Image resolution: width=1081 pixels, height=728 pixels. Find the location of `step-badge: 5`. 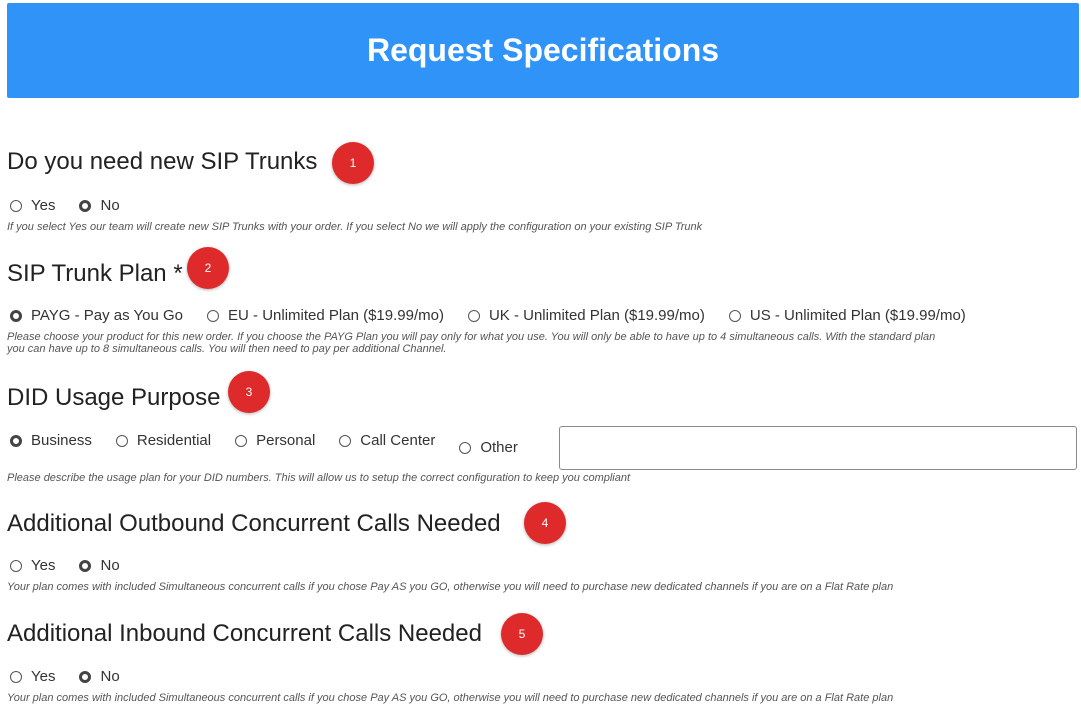

step-badge: 5 is located at coordinates (522, 634).